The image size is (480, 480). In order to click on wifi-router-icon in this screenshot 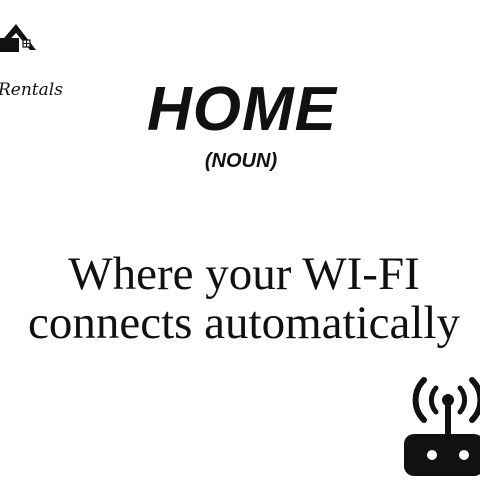, I will do `click(442, 426)`.